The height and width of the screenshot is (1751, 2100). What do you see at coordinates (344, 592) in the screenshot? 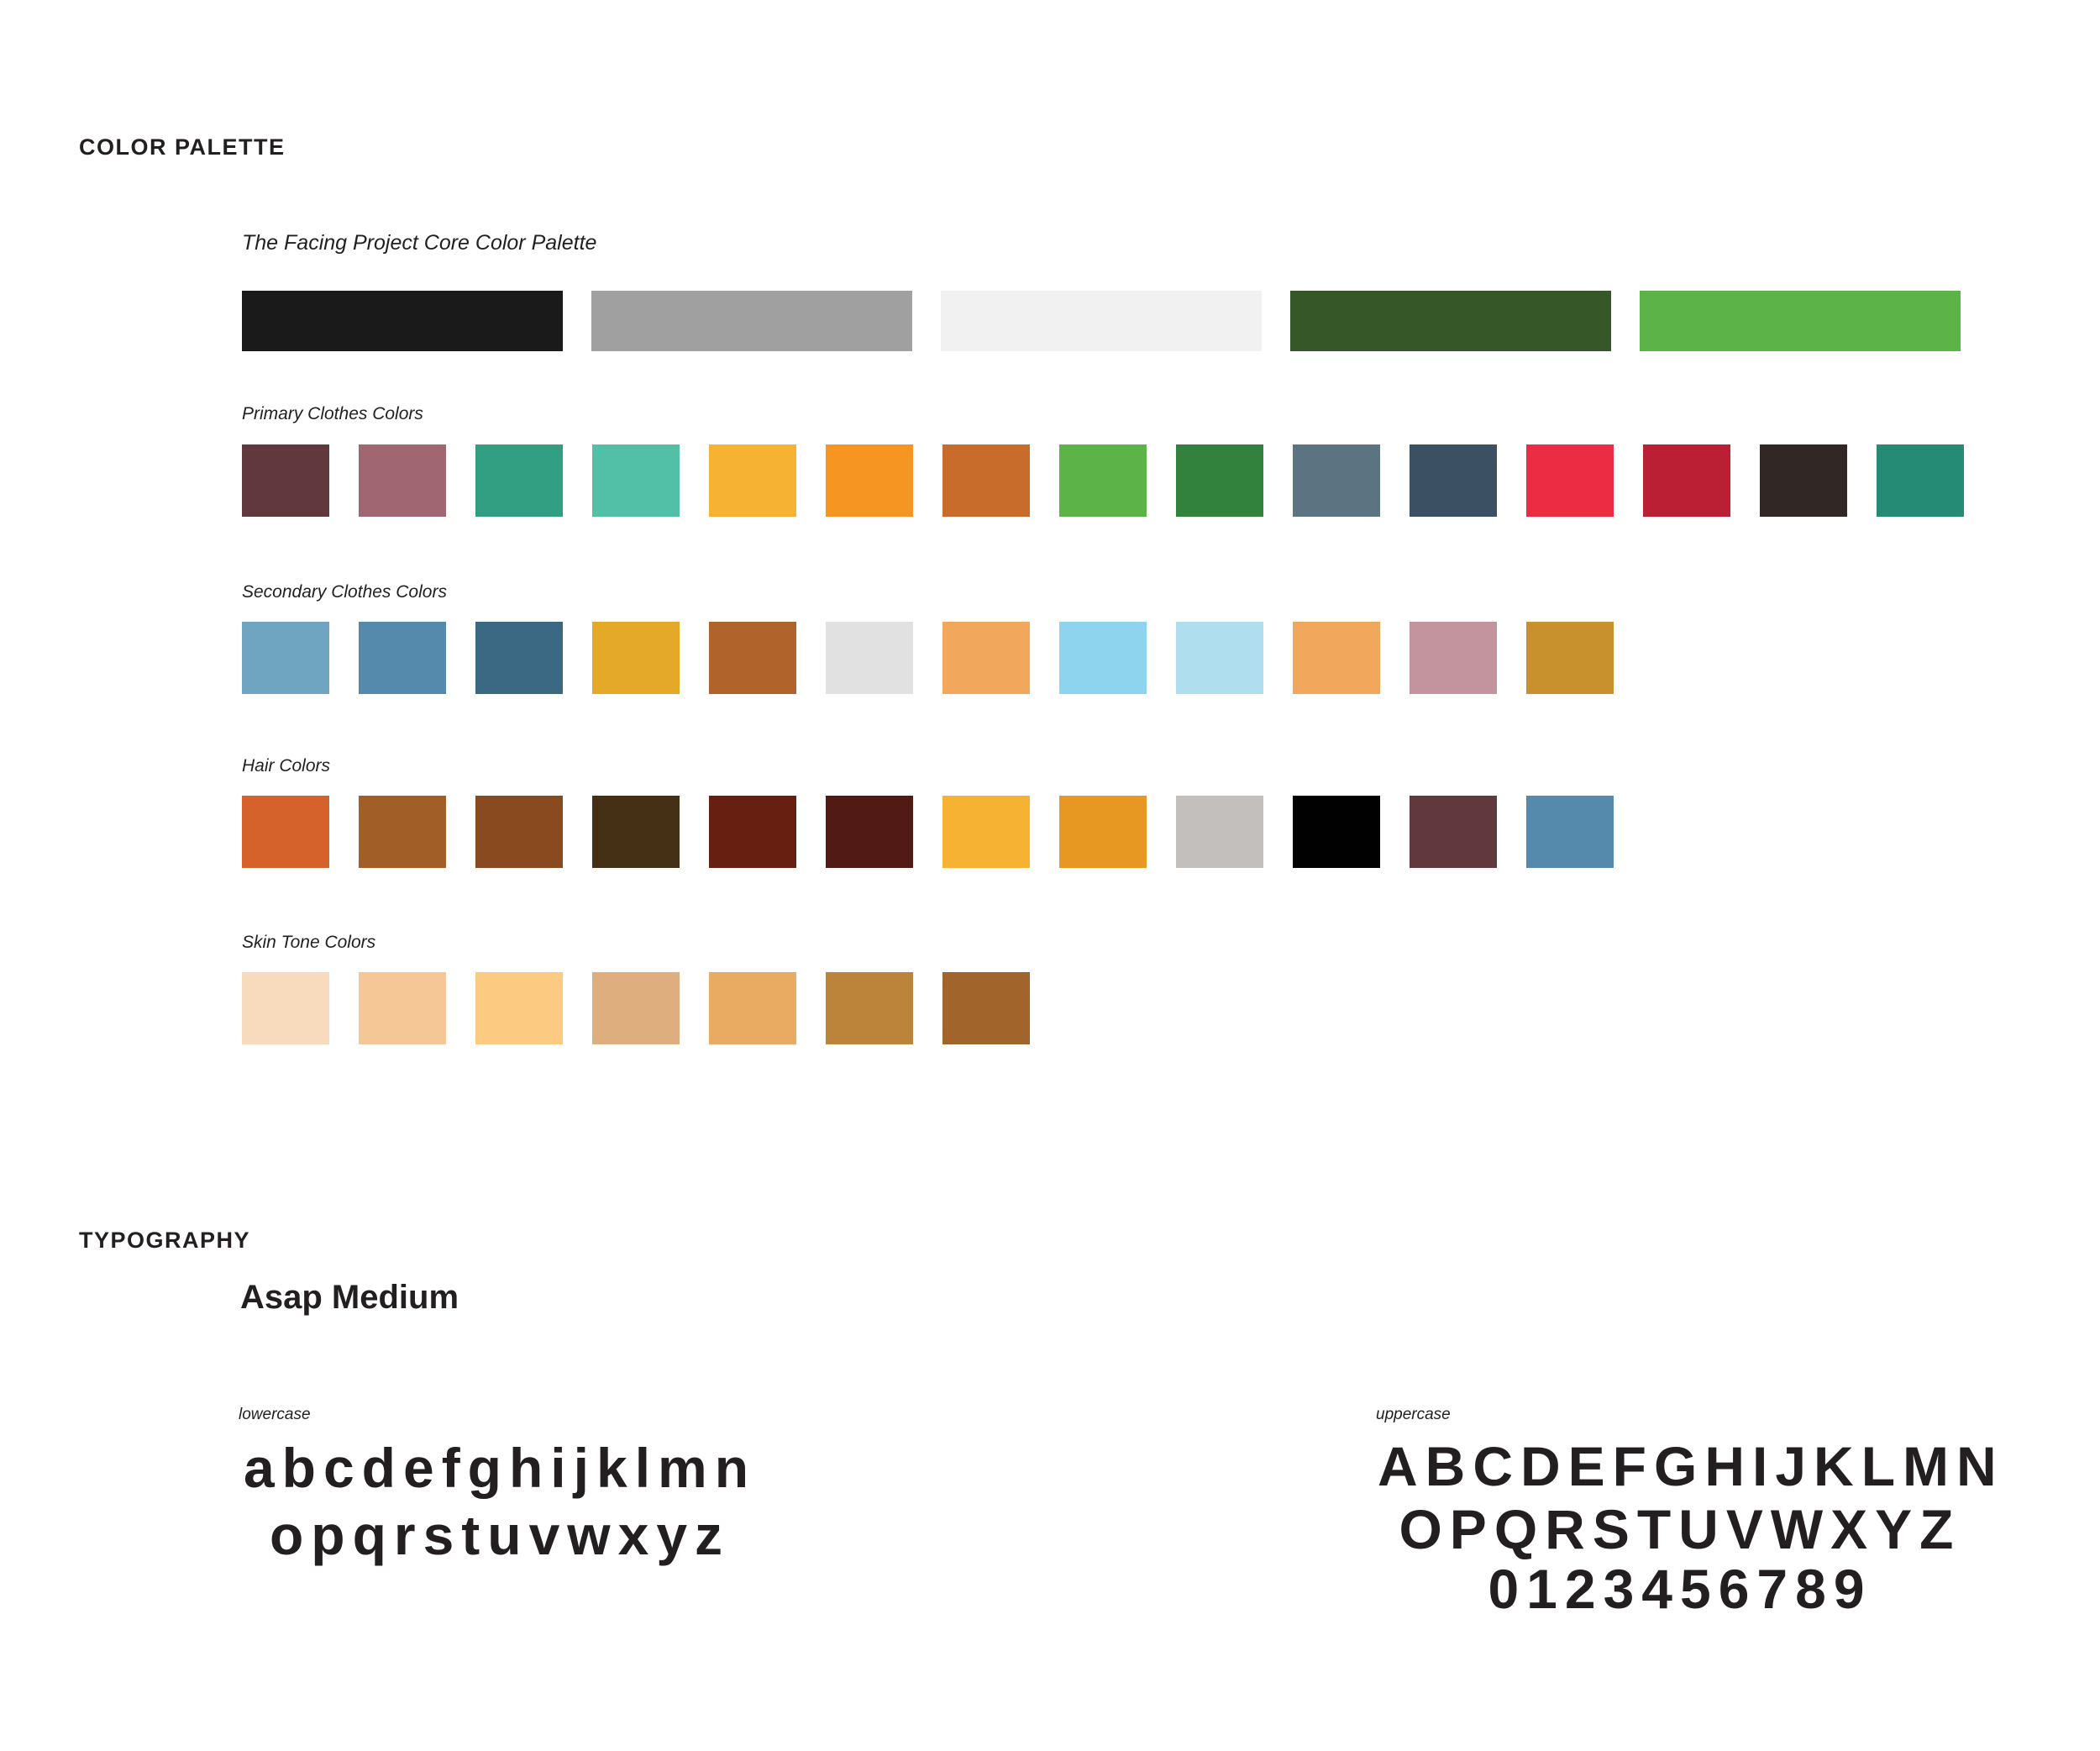
I see `secondary-clothes-label: Secondary Clothes Colors` at bounding box center [344, 592].